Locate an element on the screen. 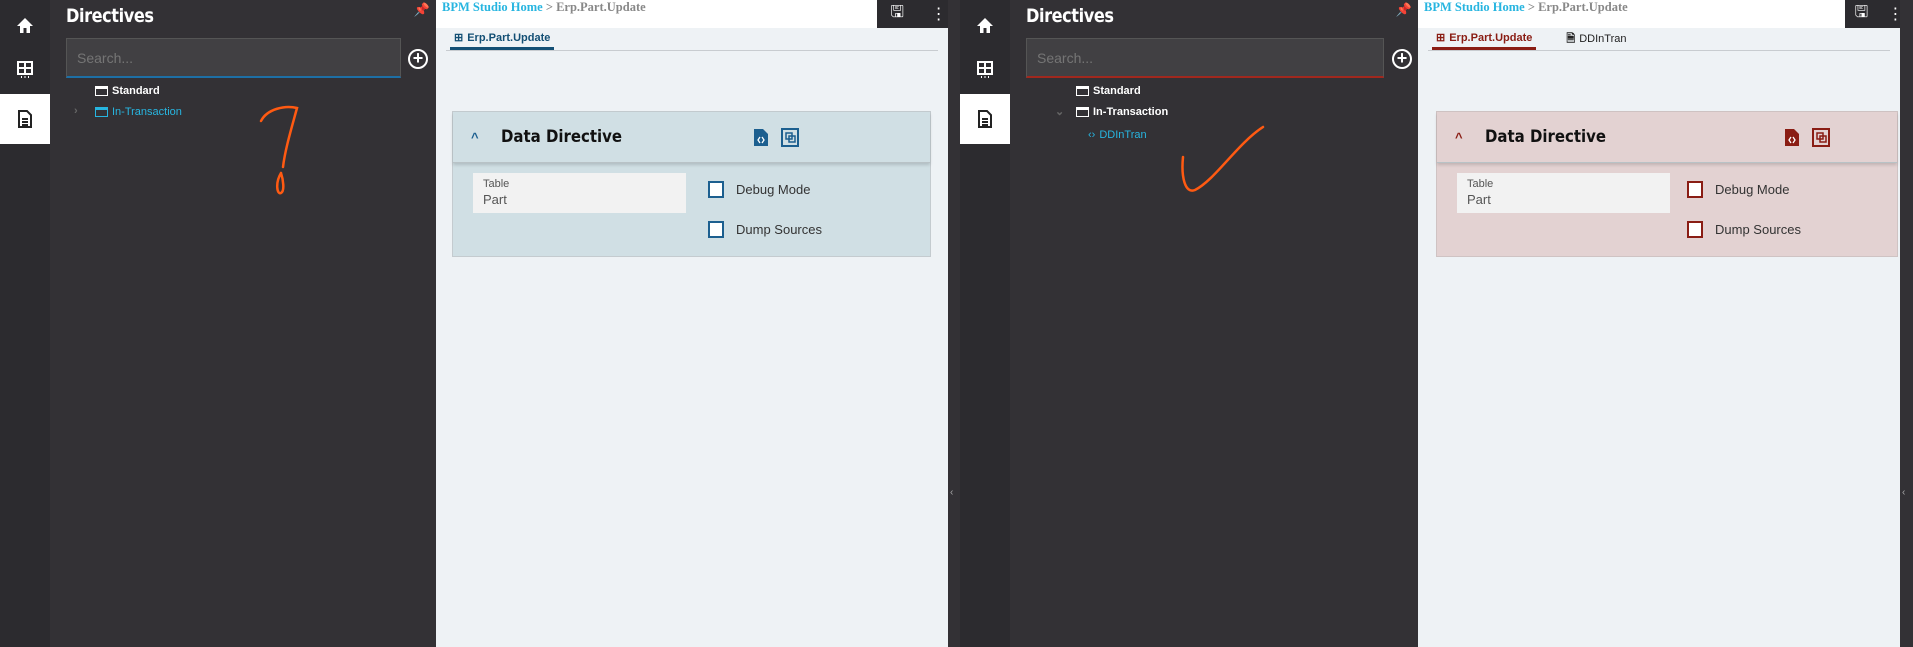 The width and height of the screenshot is (1913, 647). tab-ddintran: 🗎 DDInTran is located at coordinates (1596, 39).